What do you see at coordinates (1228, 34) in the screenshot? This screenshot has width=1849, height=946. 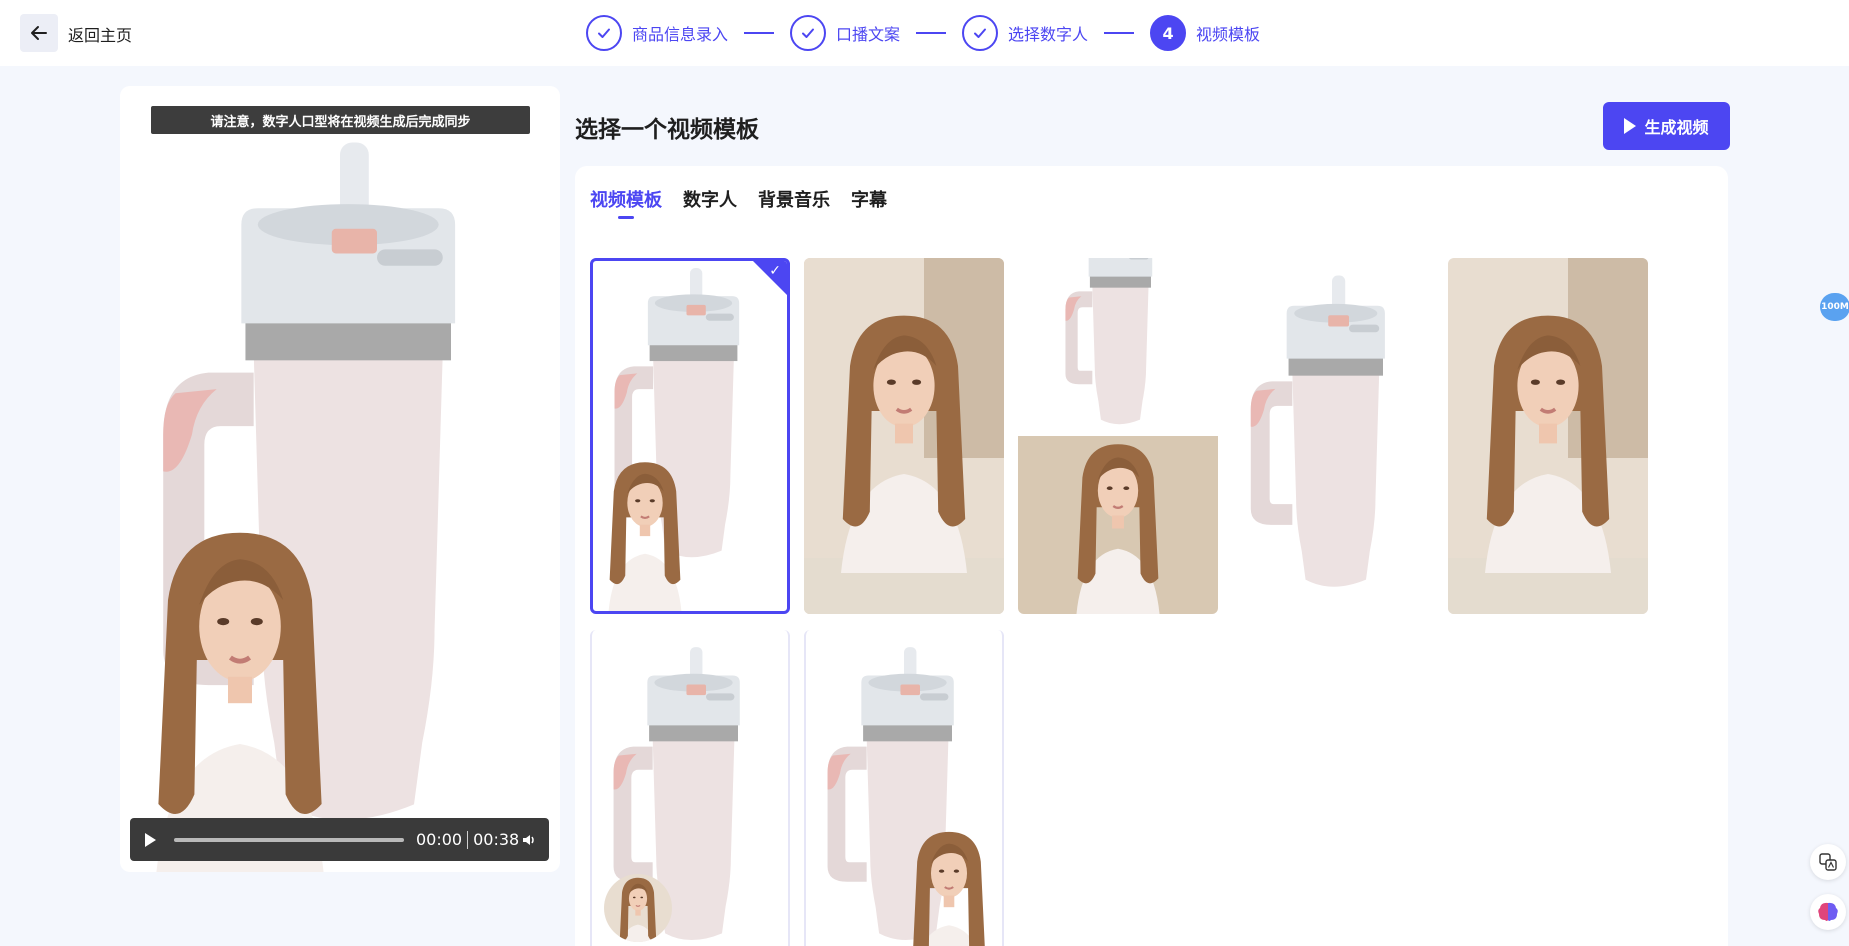 I see `step-label: 视频模板` at bounding box center [1228, 34].